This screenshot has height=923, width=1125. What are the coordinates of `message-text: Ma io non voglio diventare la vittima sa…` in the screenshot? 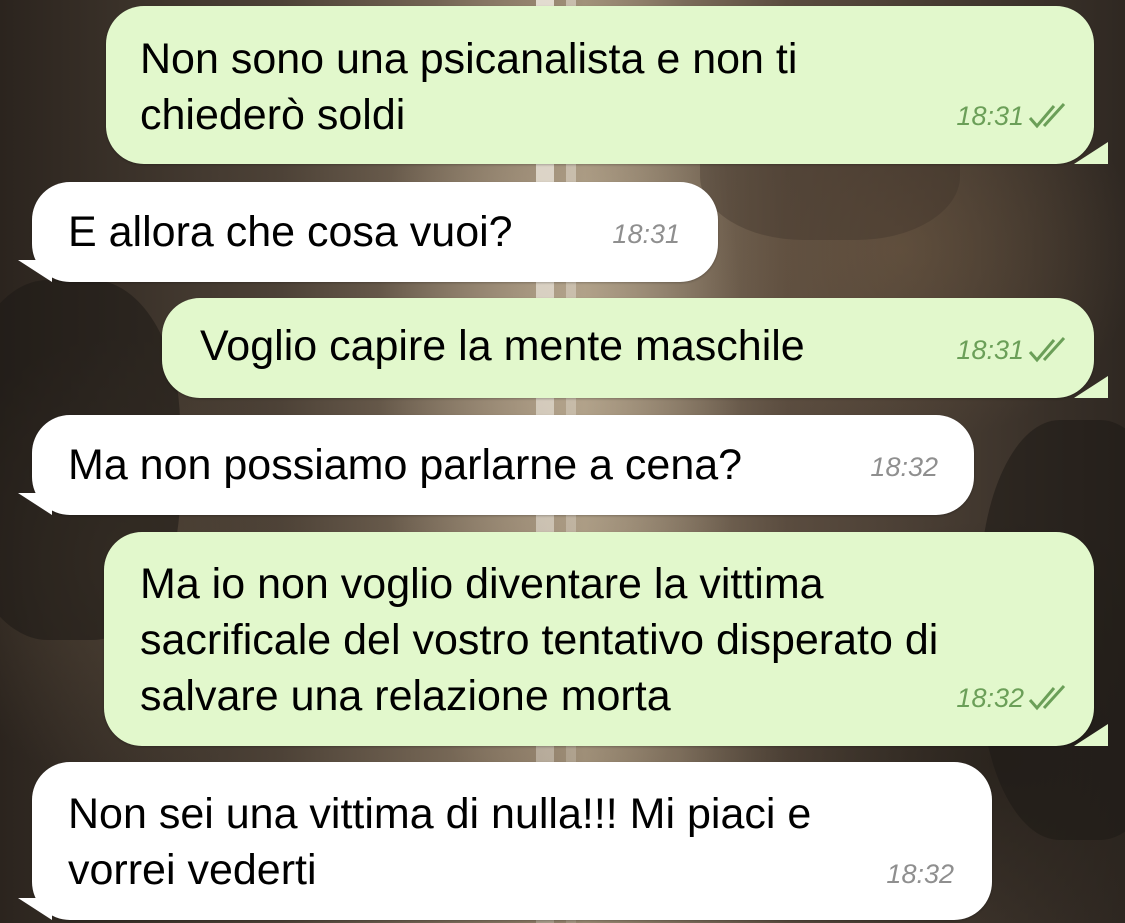 It's located at (539, 640).